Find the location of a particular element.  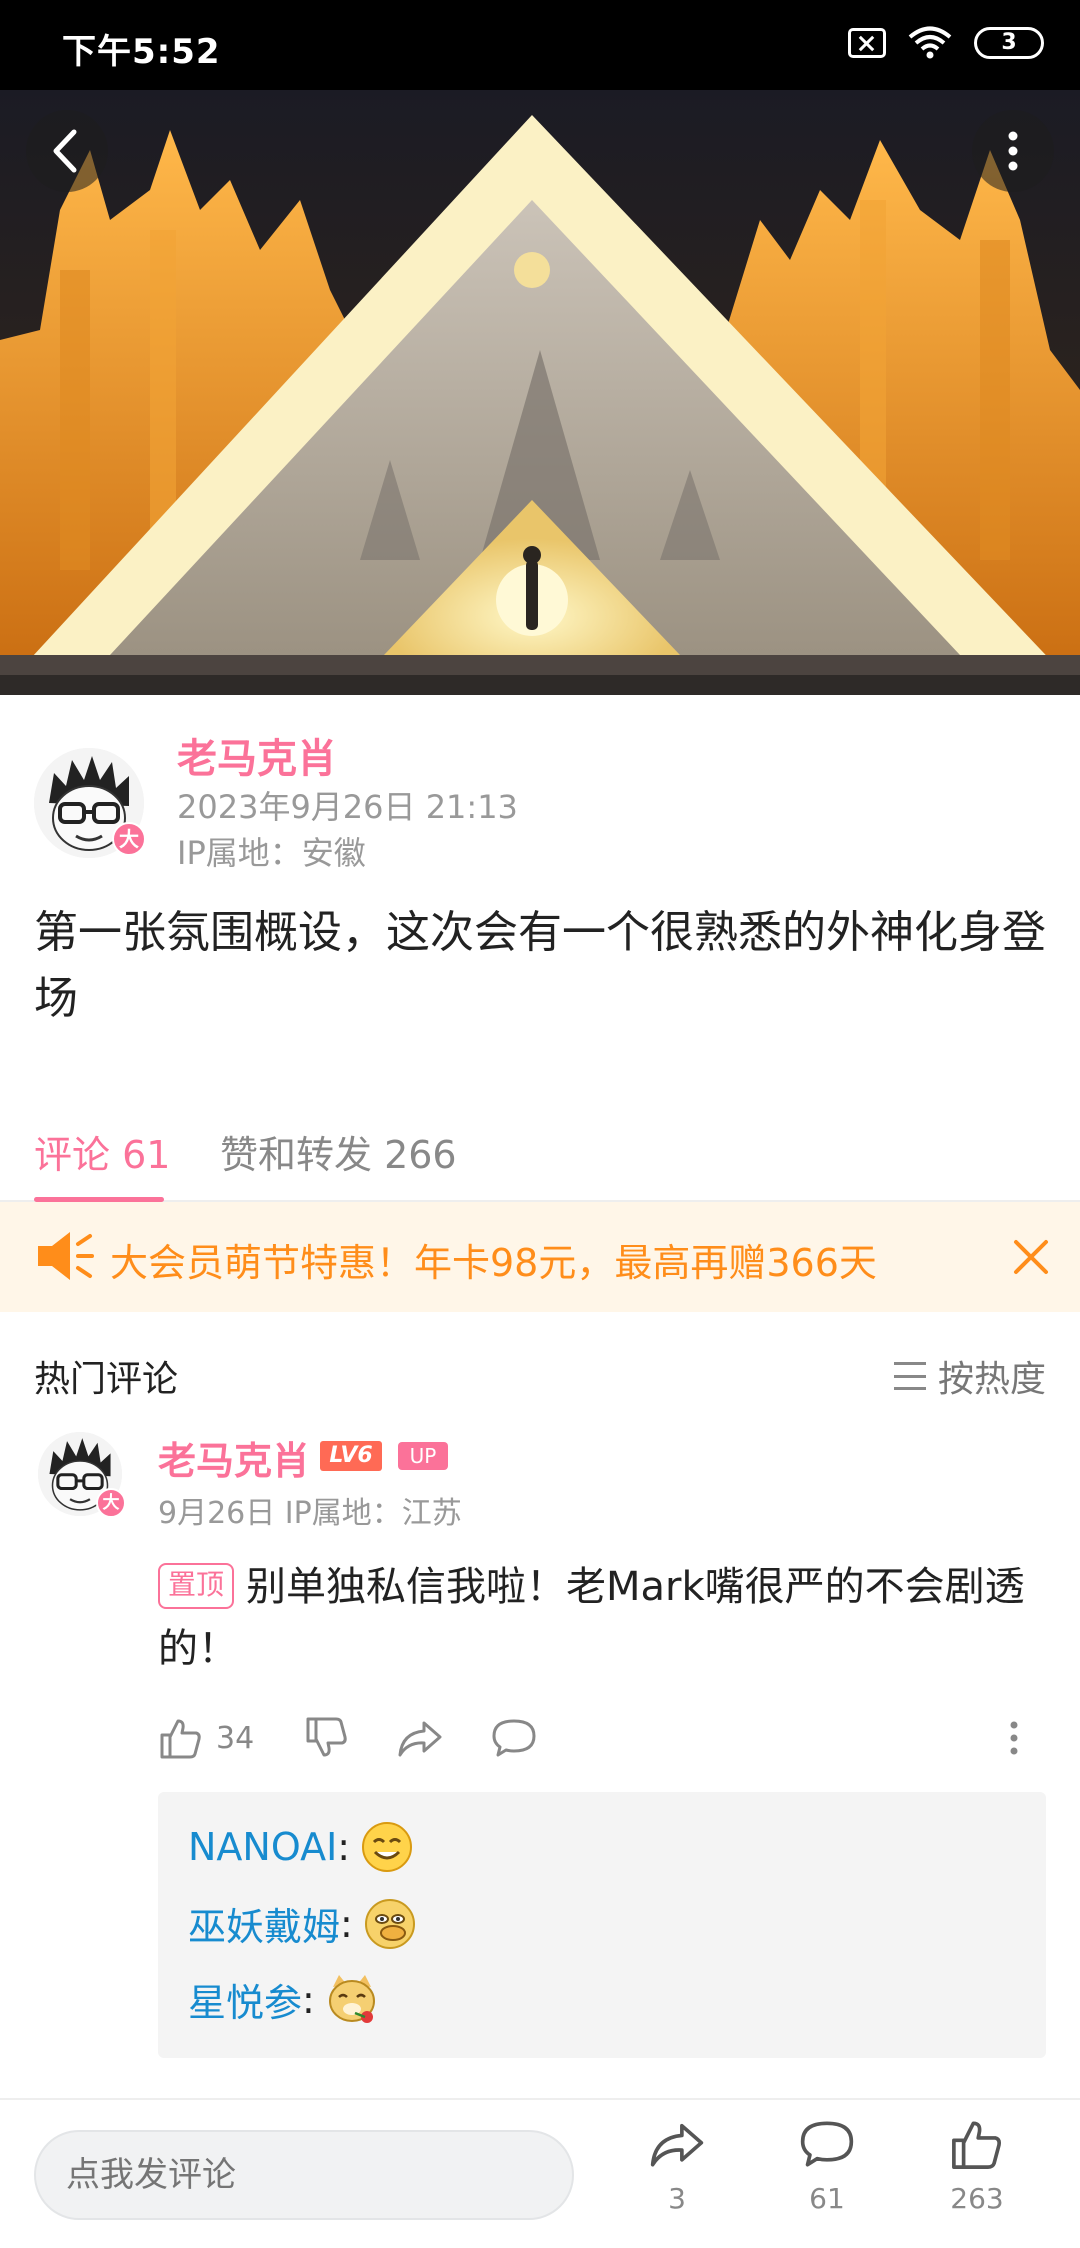

status-bar: 下午5:52 3 is located at coordinates (540, 45).